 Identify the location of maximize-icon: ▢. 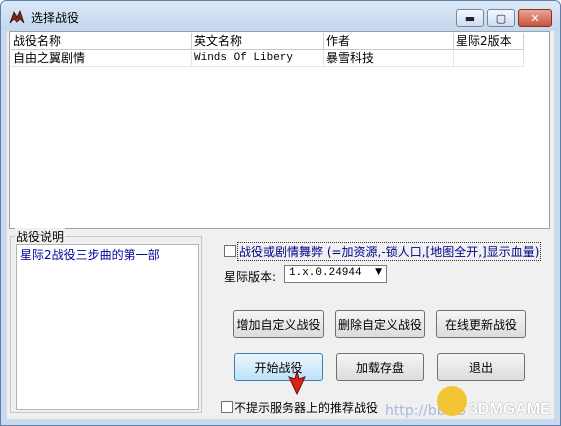
(501, 18).